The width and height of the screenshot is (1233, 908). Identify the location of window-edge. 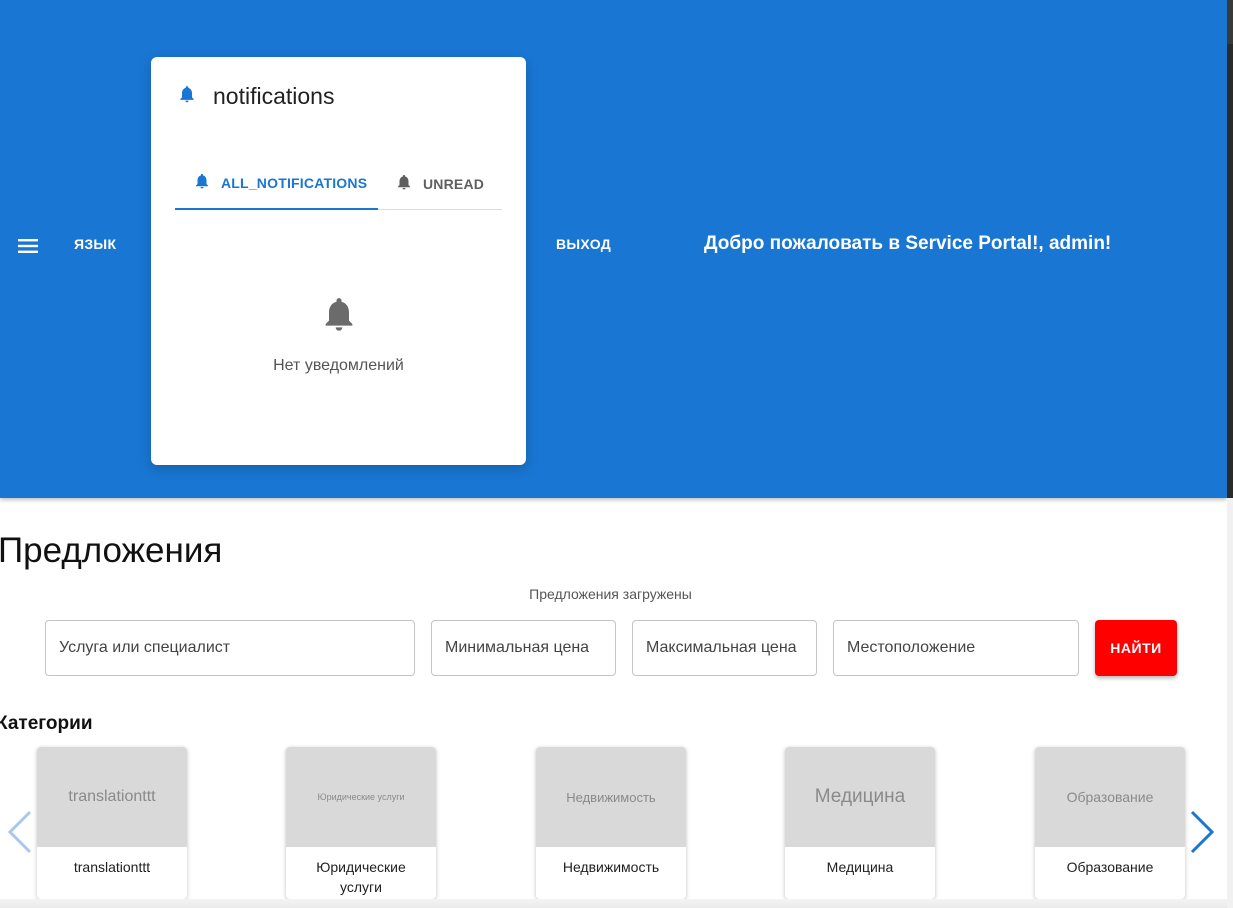
(1230, 454).